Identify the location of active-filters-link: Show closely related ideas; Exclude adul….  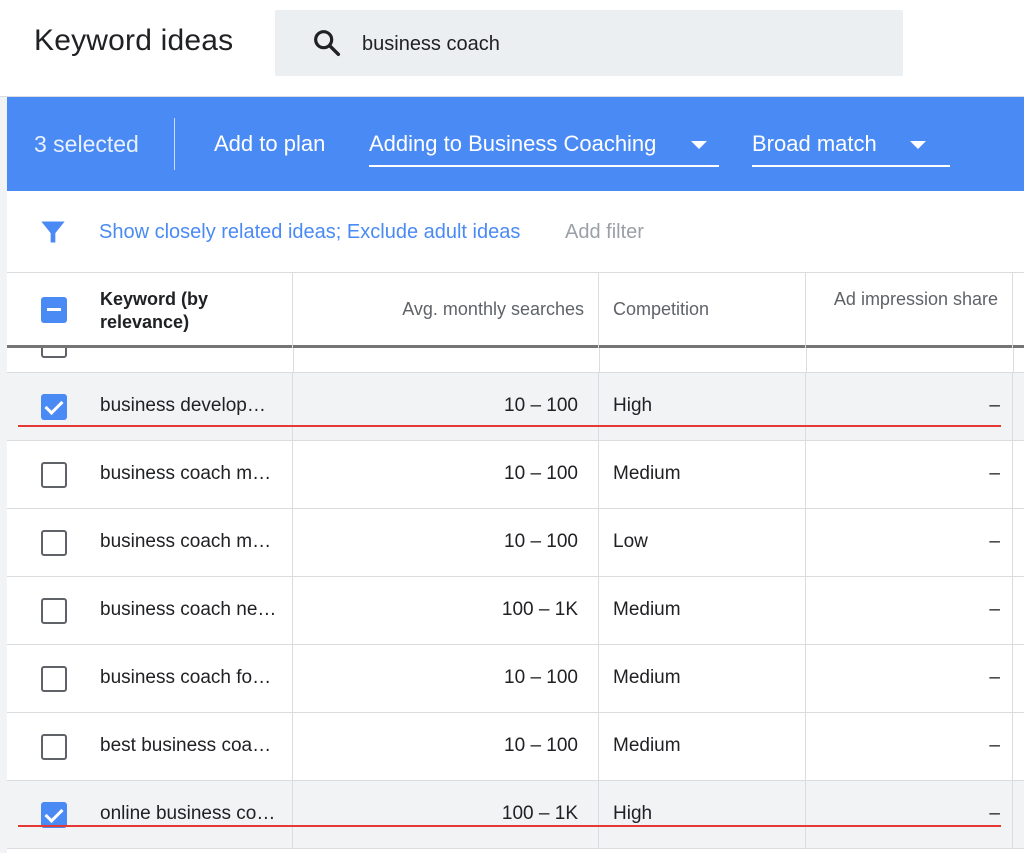
(309, 232).